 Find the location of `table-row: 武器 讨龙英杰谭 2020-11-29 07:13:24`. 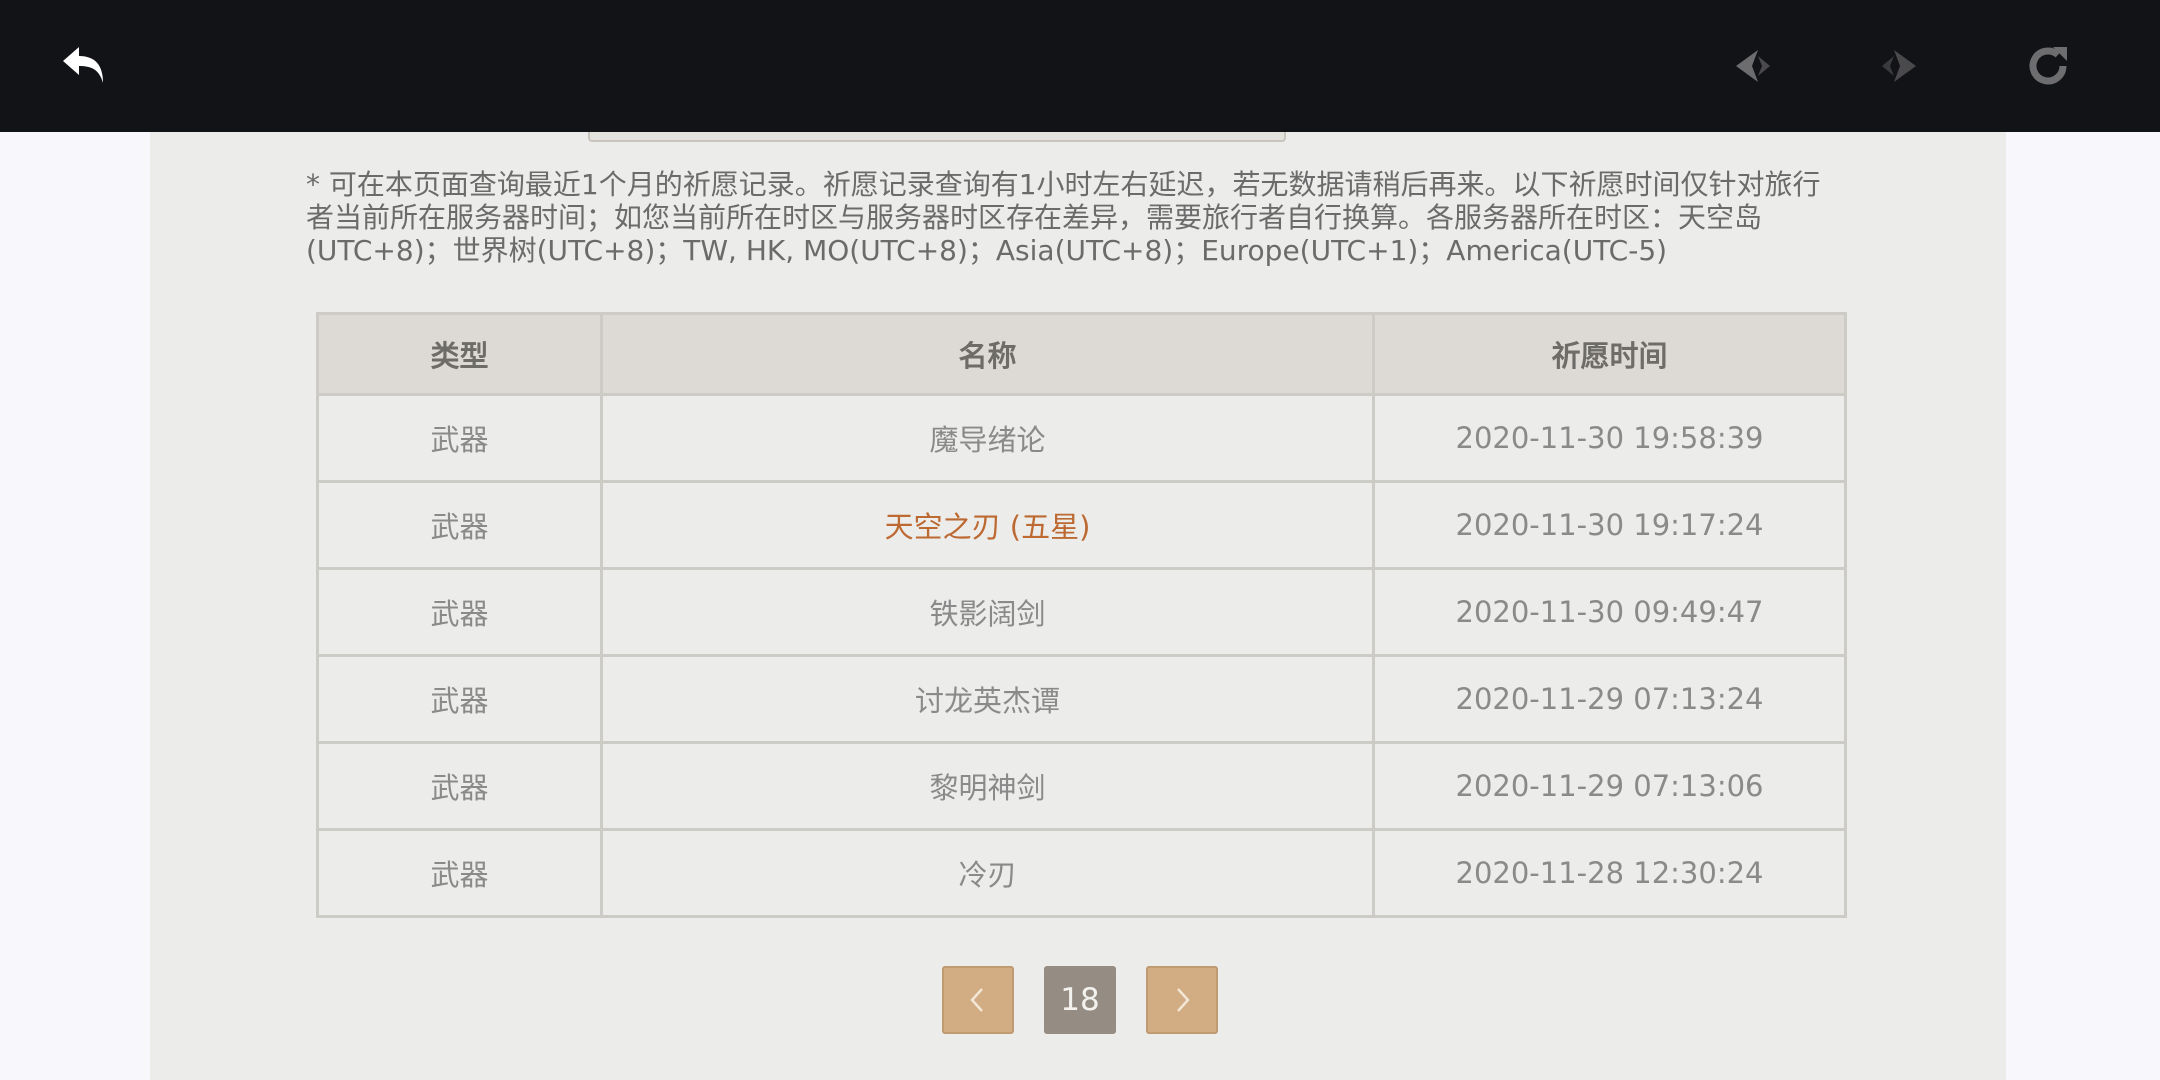

table-row: 武器 讨龙英杰谭 2020-11-29 07:13:24 is located at coordinates (1081, 699).